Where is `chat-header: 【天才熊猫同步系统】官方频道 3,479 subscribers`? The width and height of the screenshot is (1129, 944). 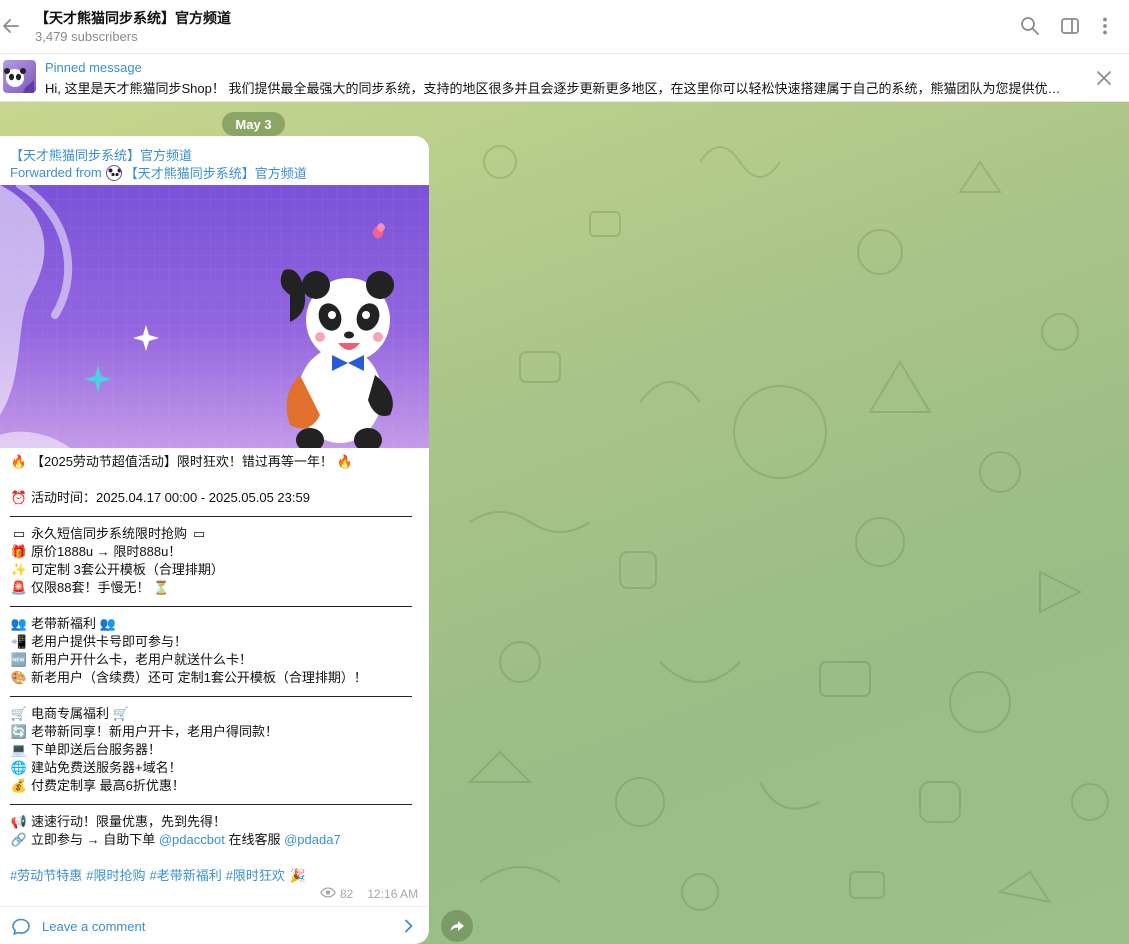 chat-header: 【天才熊猫同步系统】官方频道 3,479 subscribers is located at coordinates (564, 27).